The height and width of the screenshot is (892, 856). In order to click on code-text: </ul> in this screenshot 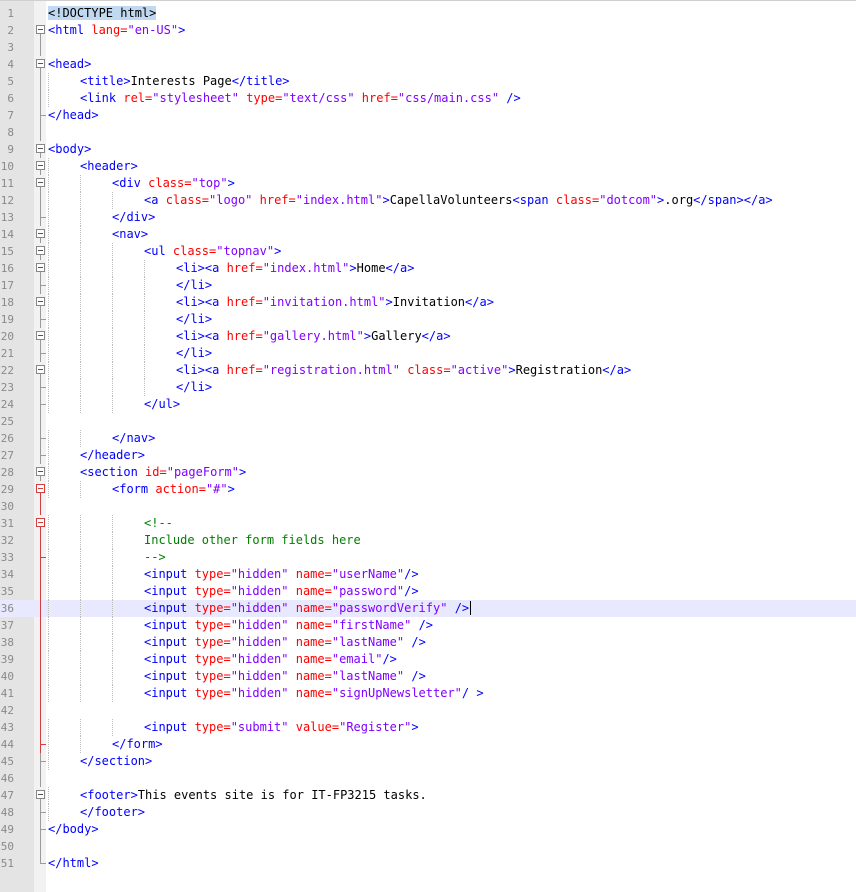, I will do `click(114, 404)`.